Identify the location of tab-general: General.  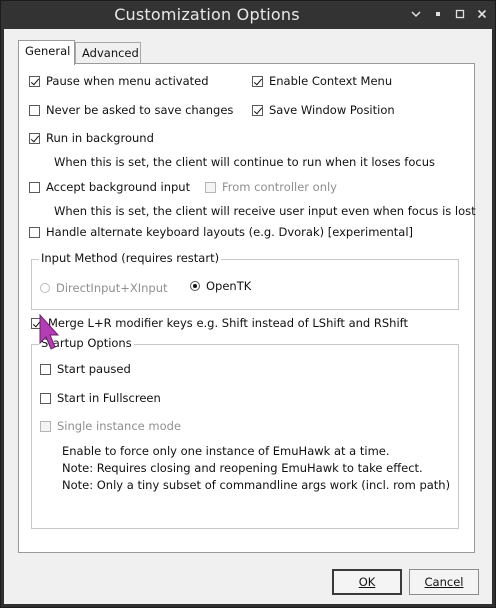
(46, 52).